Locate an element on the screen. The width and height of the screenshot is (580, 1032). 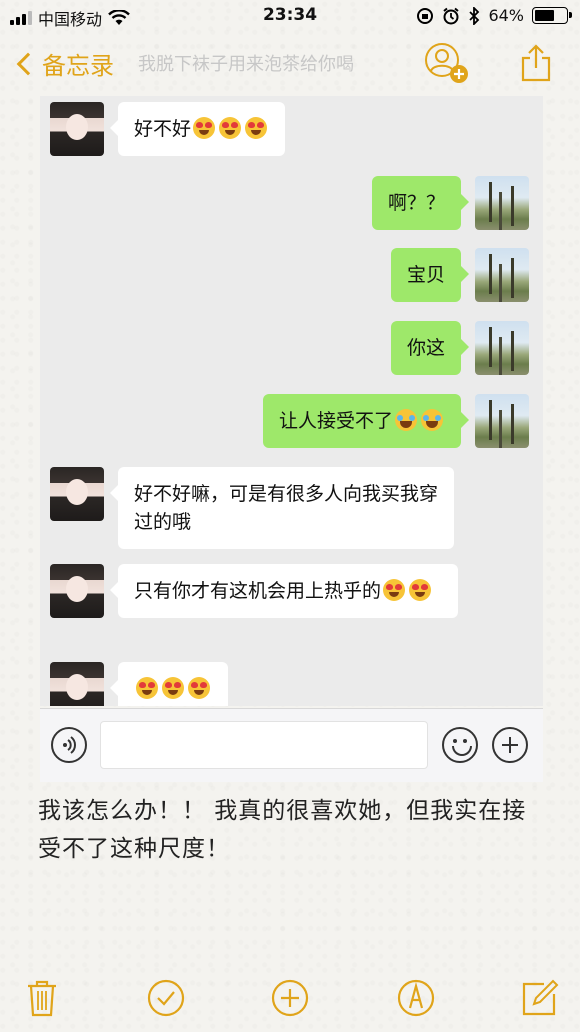
chat-message: 宝贝 is located at coordinates (459, 275).